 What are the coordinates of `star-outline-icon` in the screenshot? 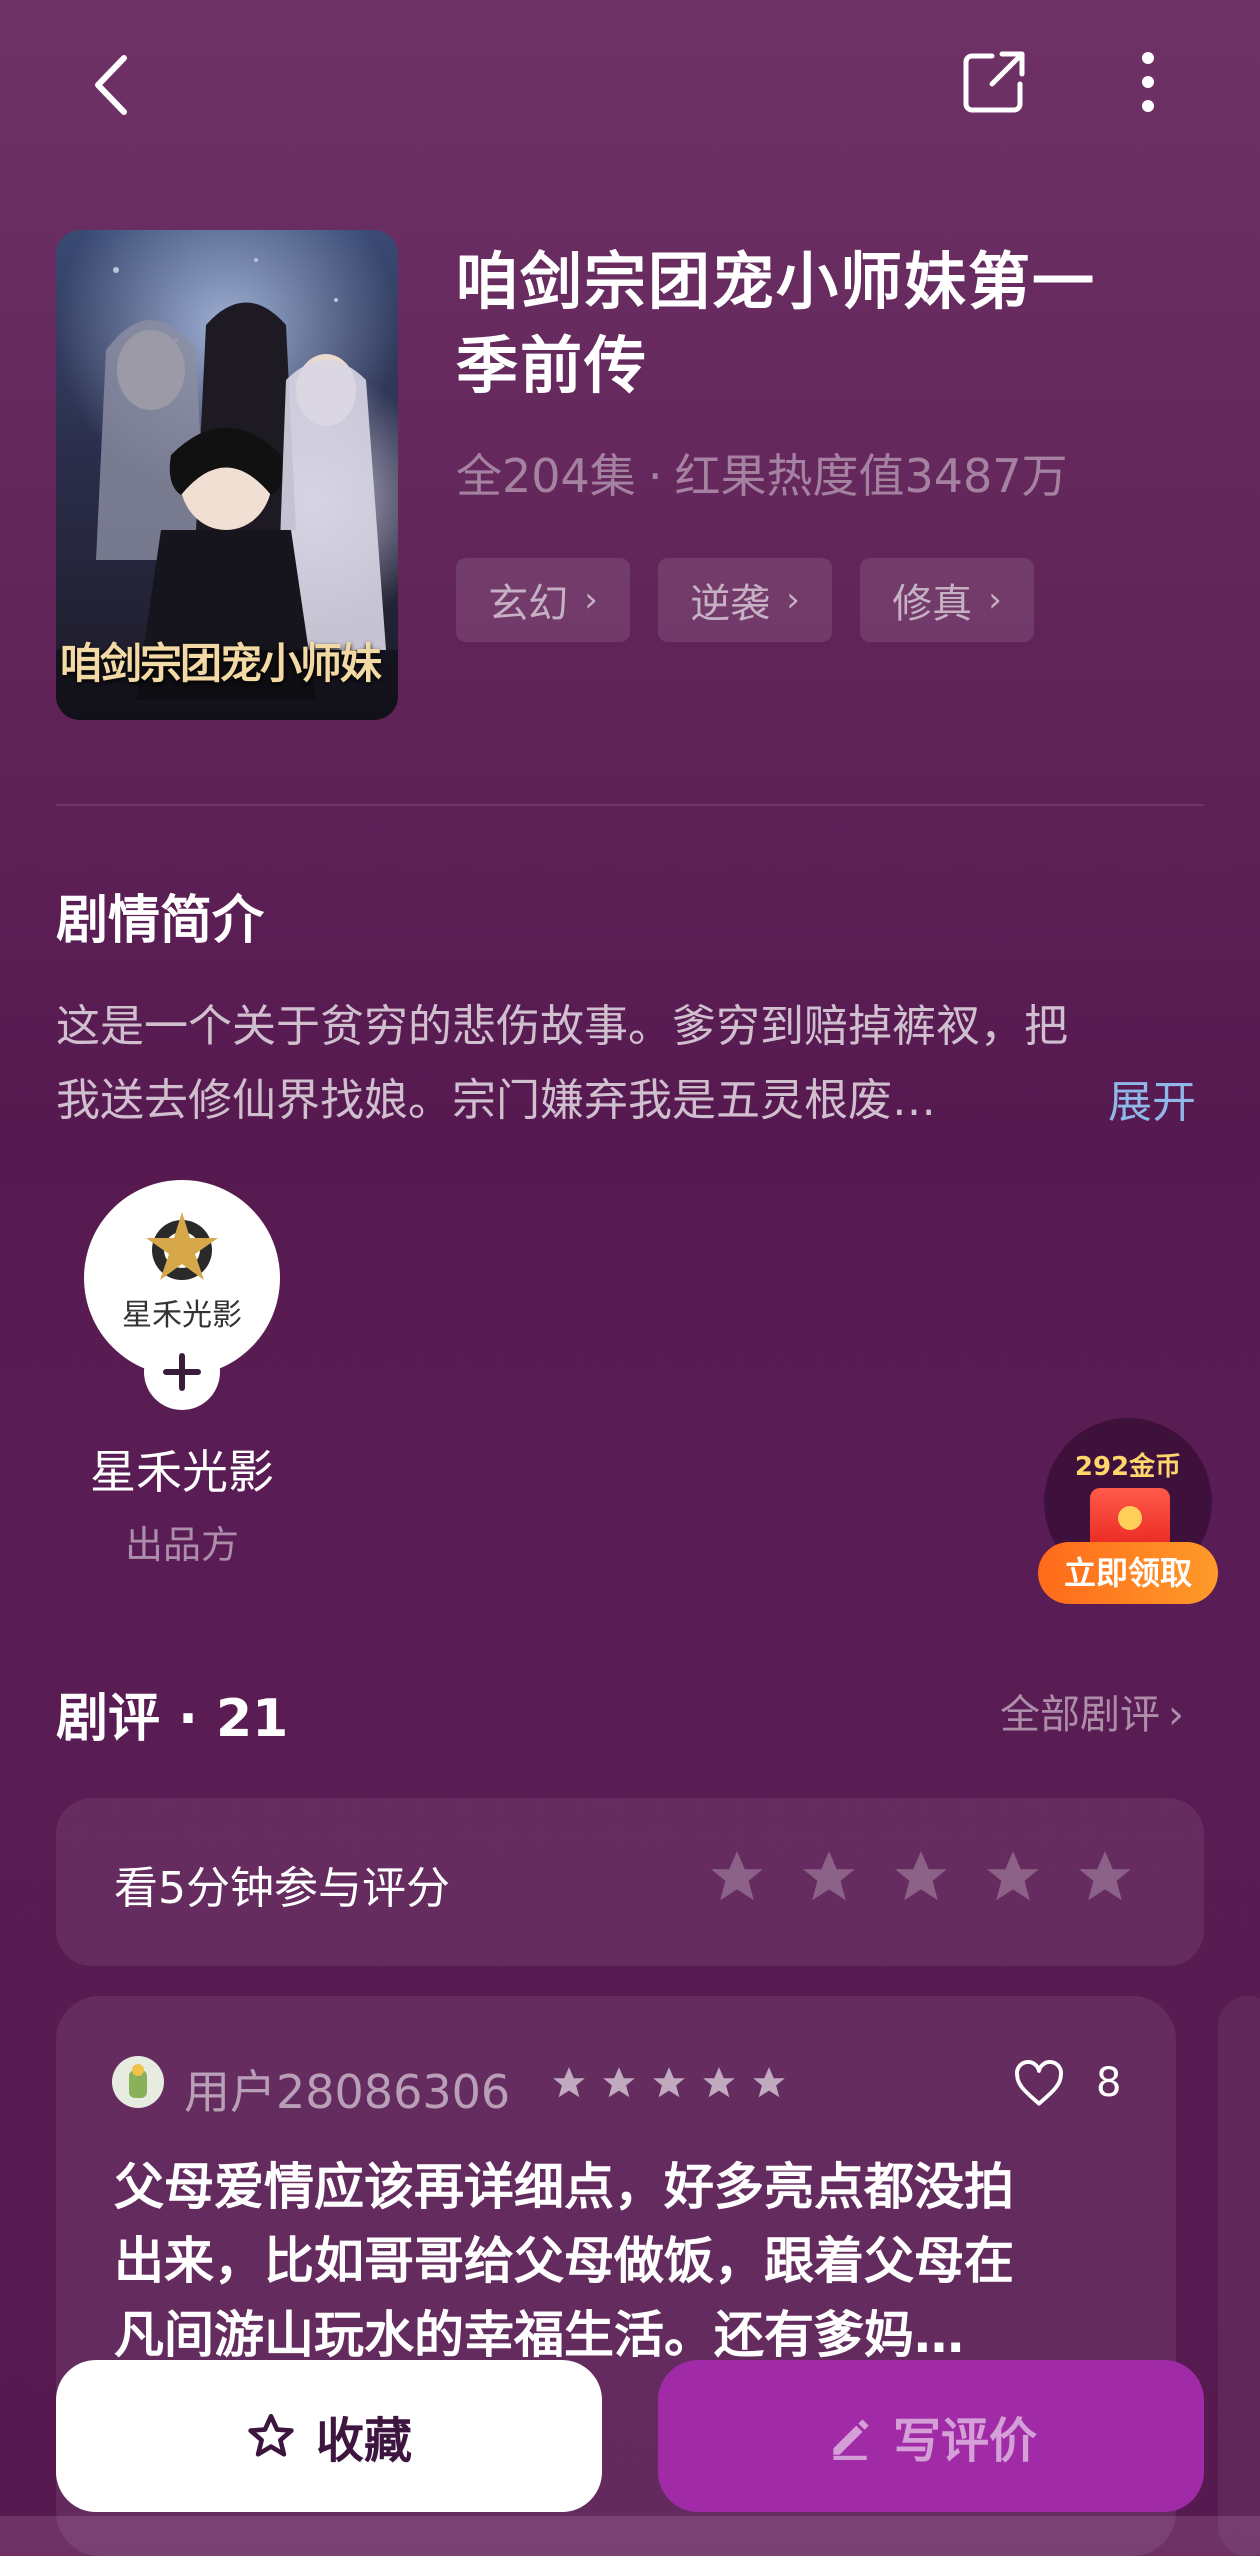 It's located at (271, 2435).